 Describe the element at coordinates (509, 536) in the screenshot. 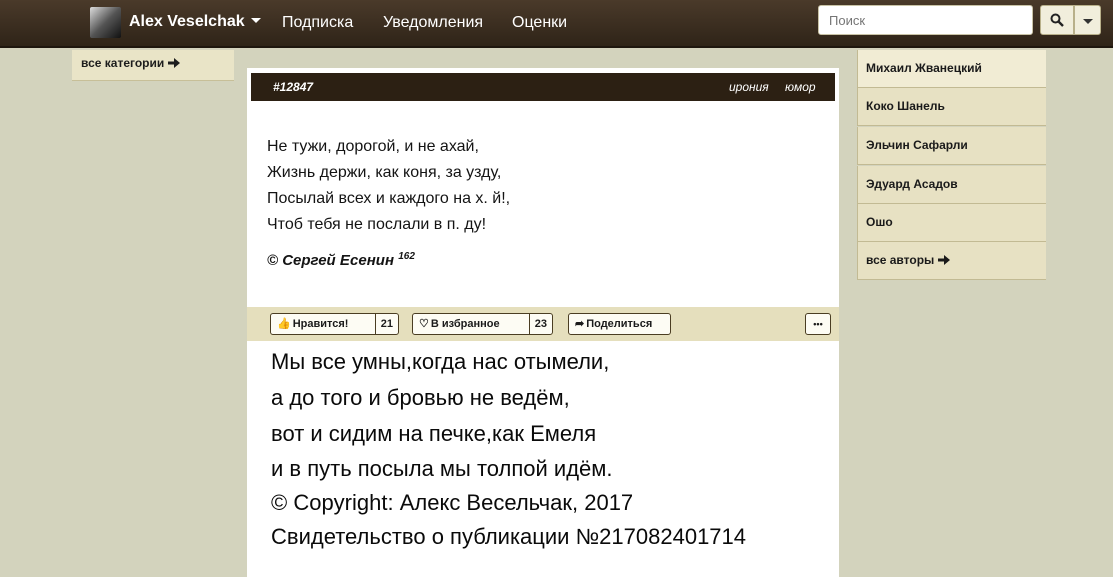

I see `pasted-certificate: Свидетельство о публикации №217082401714` at that location.